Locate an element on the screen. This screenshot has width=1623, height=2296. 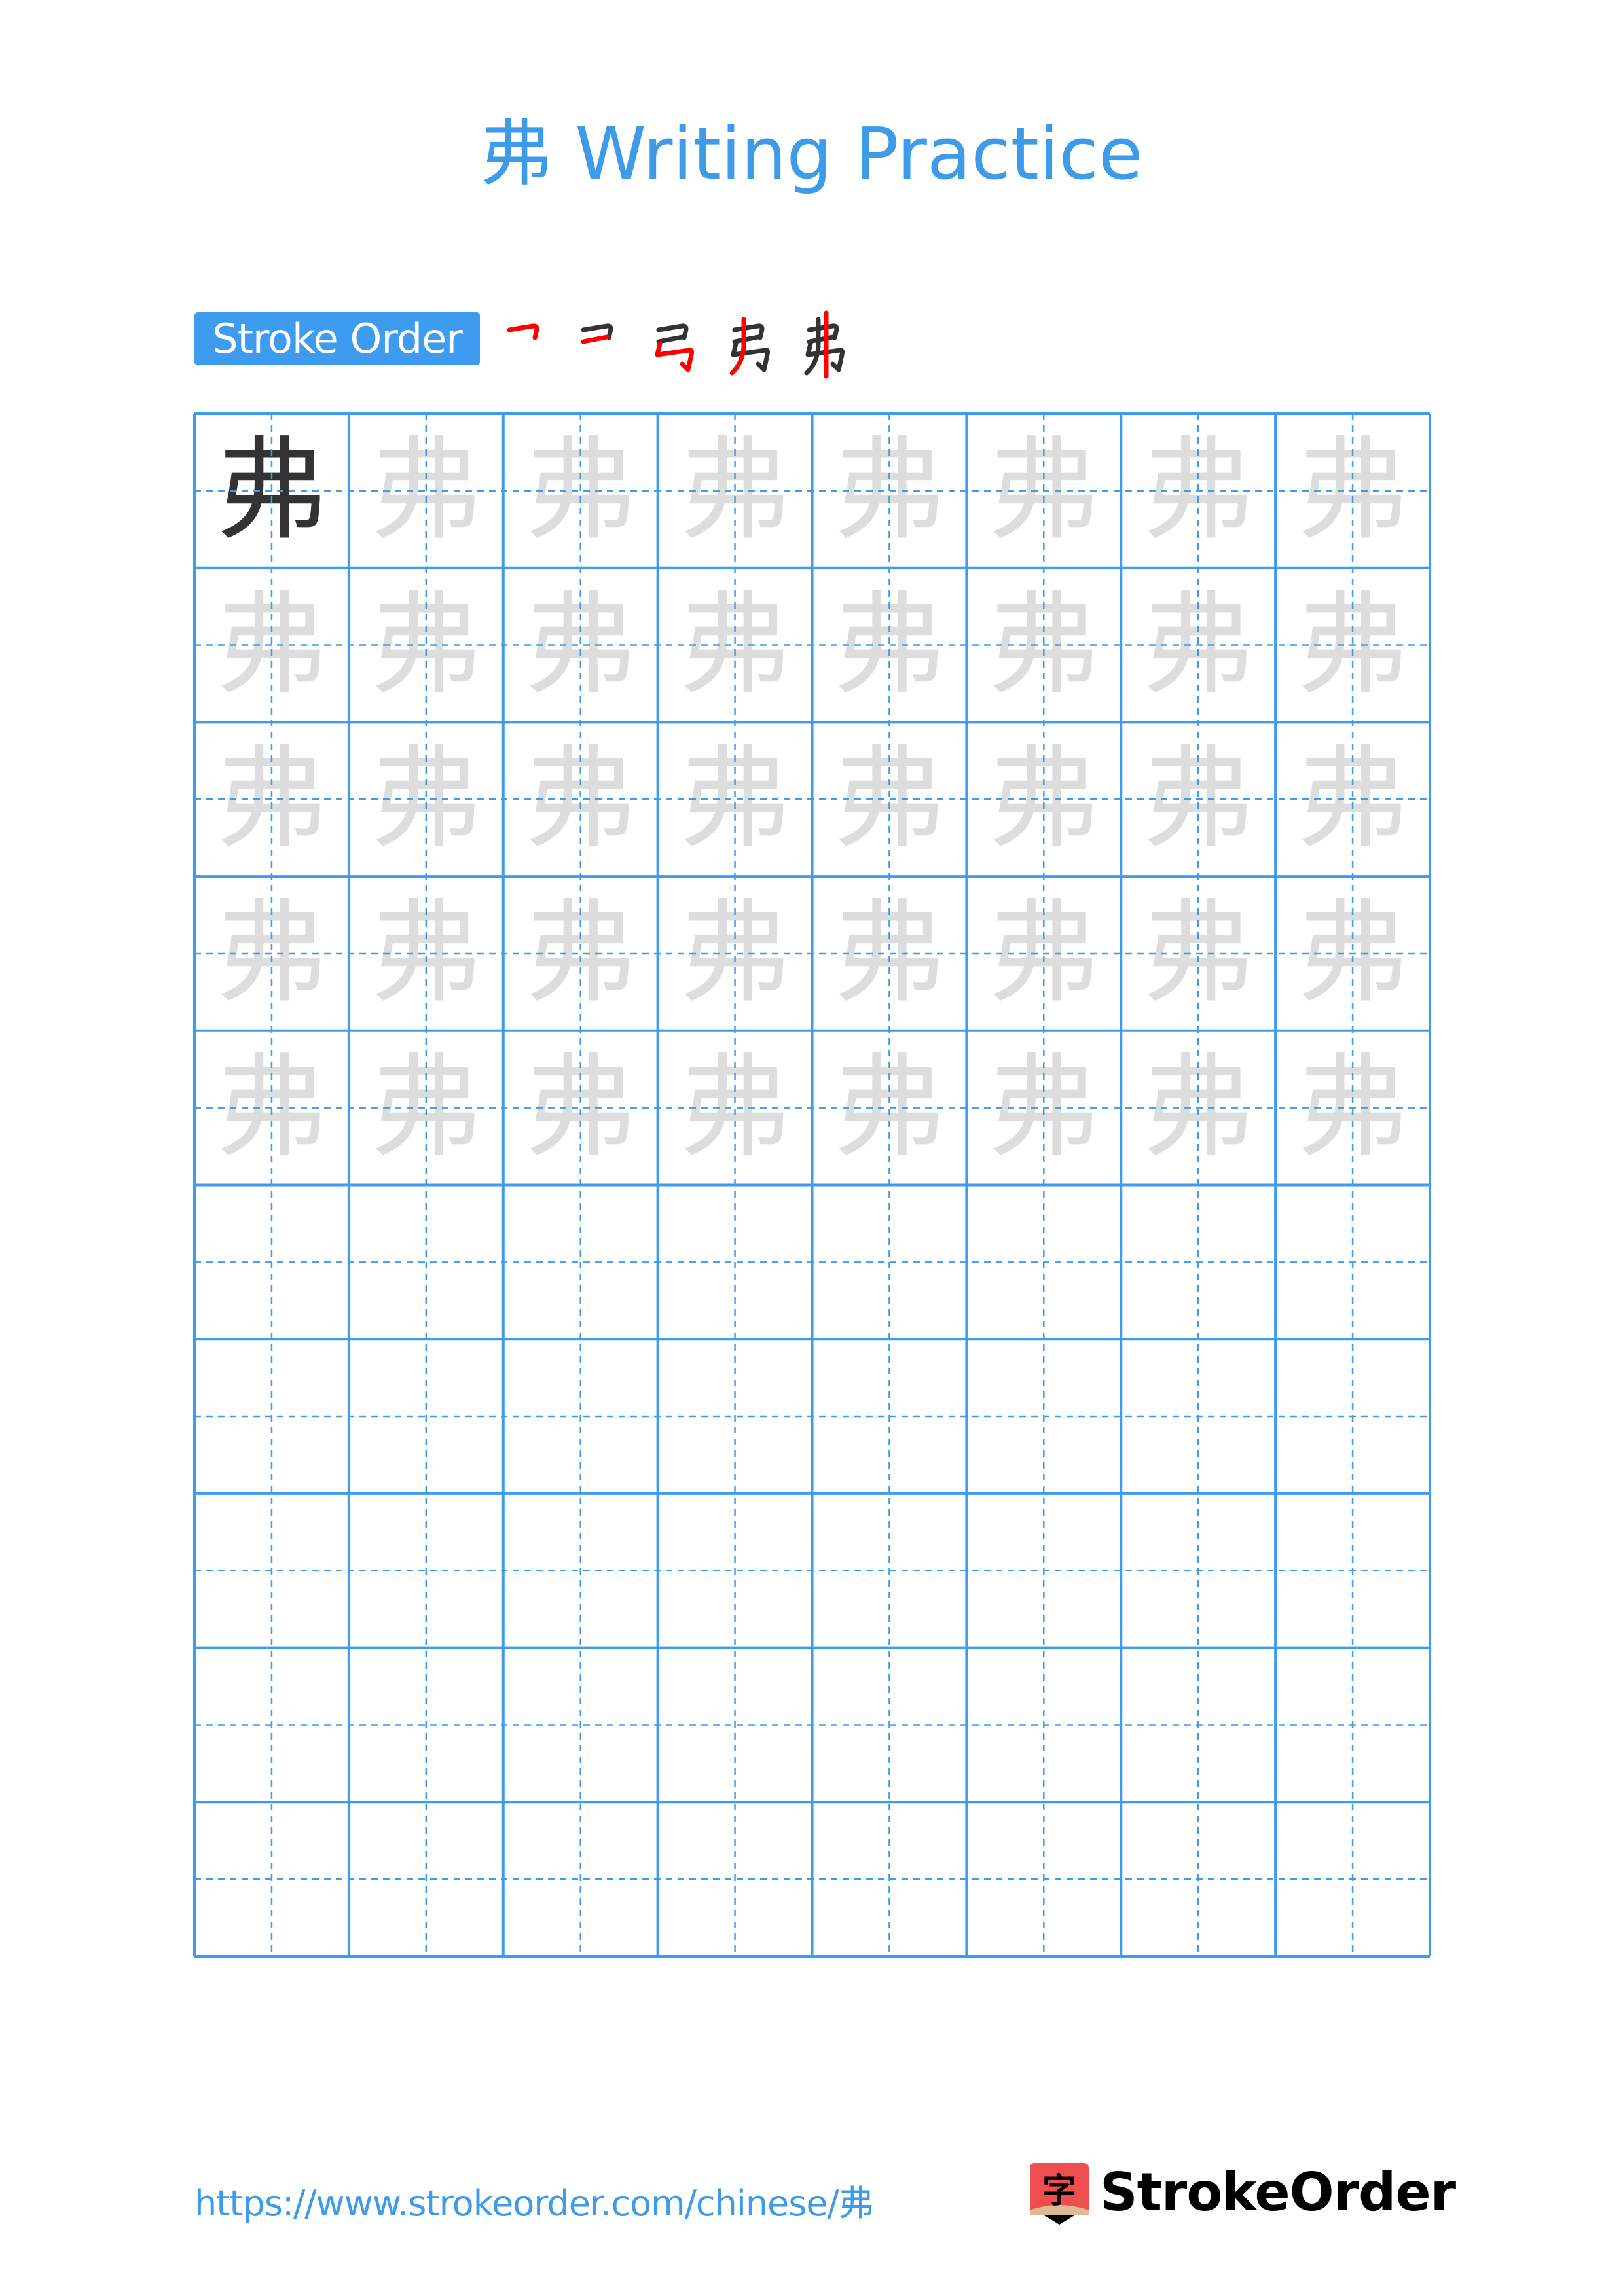
footer-url-link: https://www.strokeorder.com/chinese/弗 is located at coordinates (534, 2204).